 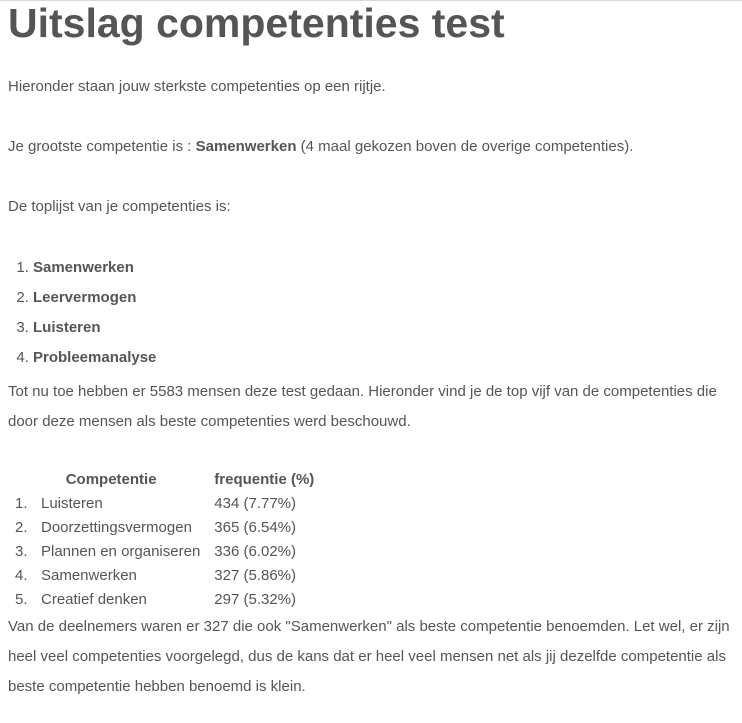 What do you see at coordinates (383, 298) in the screenshot?
I see `toplist-item: Leervermogen` at bounding box center [383, 298].